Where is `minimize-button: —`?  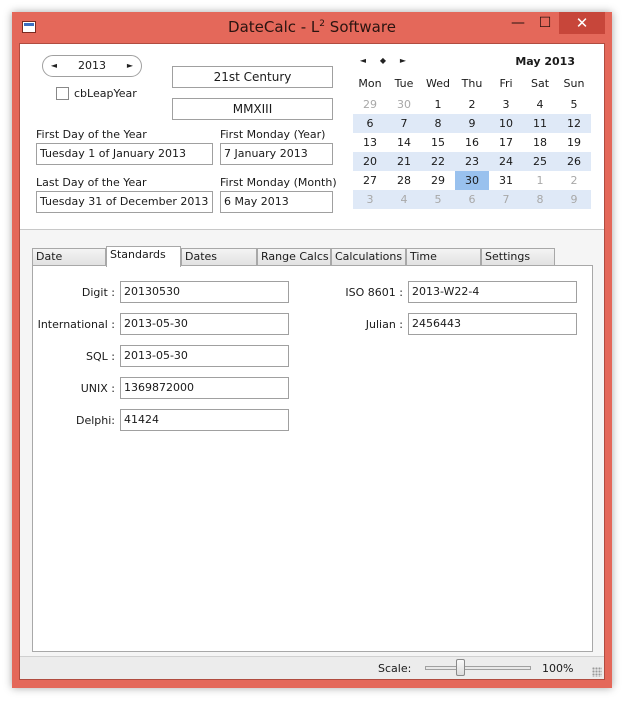
minimize-button: — is located at coordinates (518, 23).